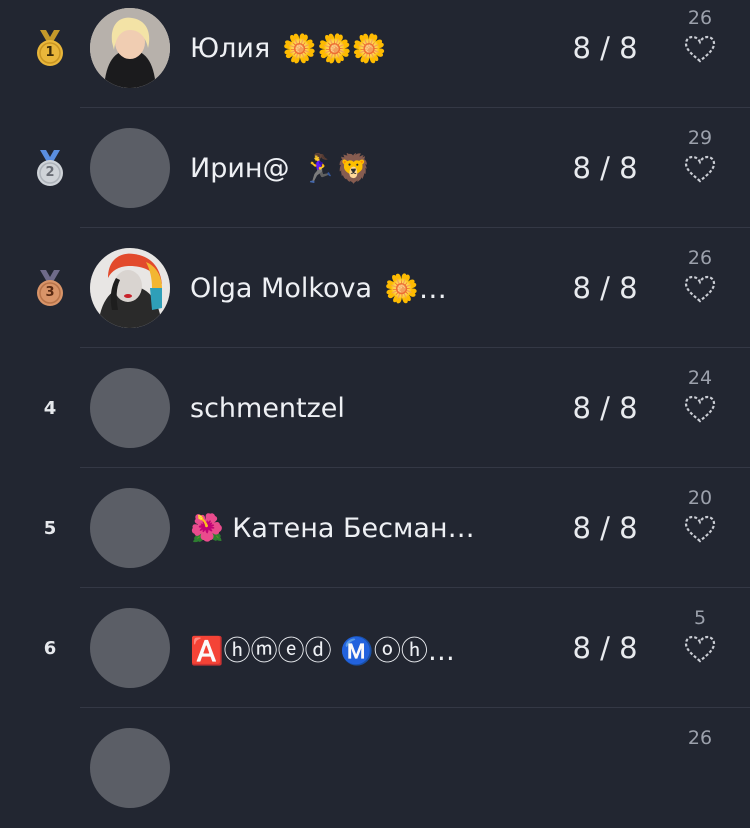 The height and width of the screenshot is (828, 750). What do you see at coordinates (50, 172) in the screenshot?
I see `rank-number: 2` at bounding box center [50, 172].